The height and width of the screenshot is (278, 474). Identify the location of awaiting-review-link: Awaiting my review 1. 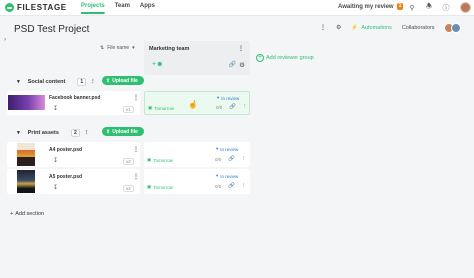
(371, 6).